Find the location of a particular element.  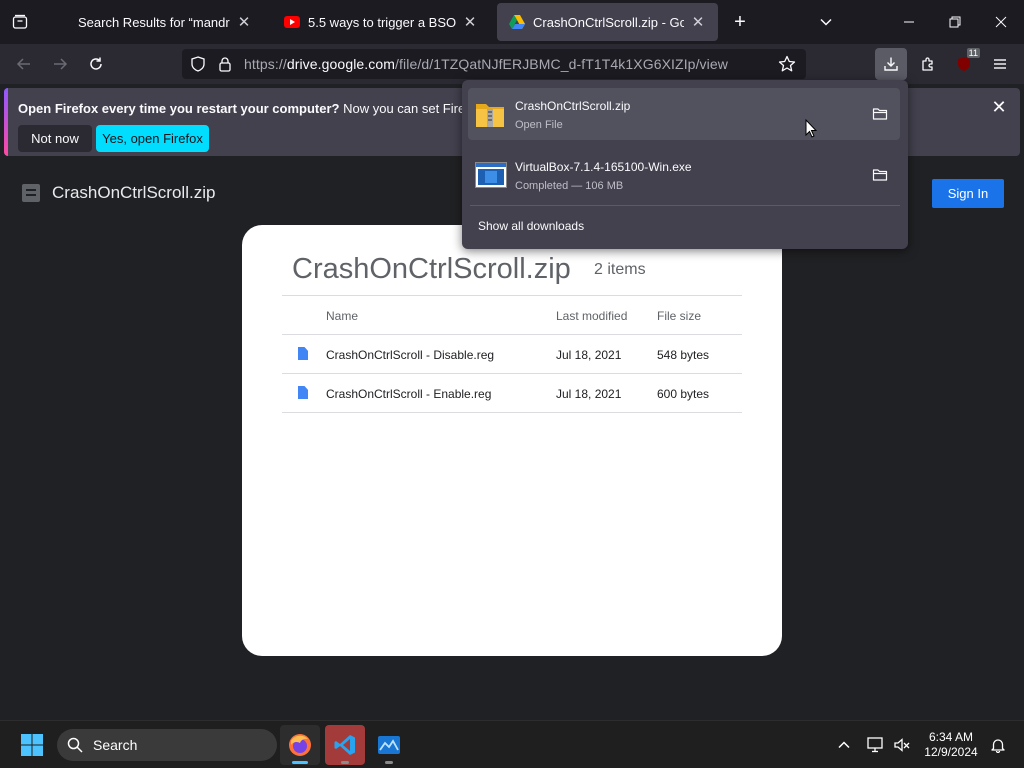

notifications-button is located at coordinates (998, 745).